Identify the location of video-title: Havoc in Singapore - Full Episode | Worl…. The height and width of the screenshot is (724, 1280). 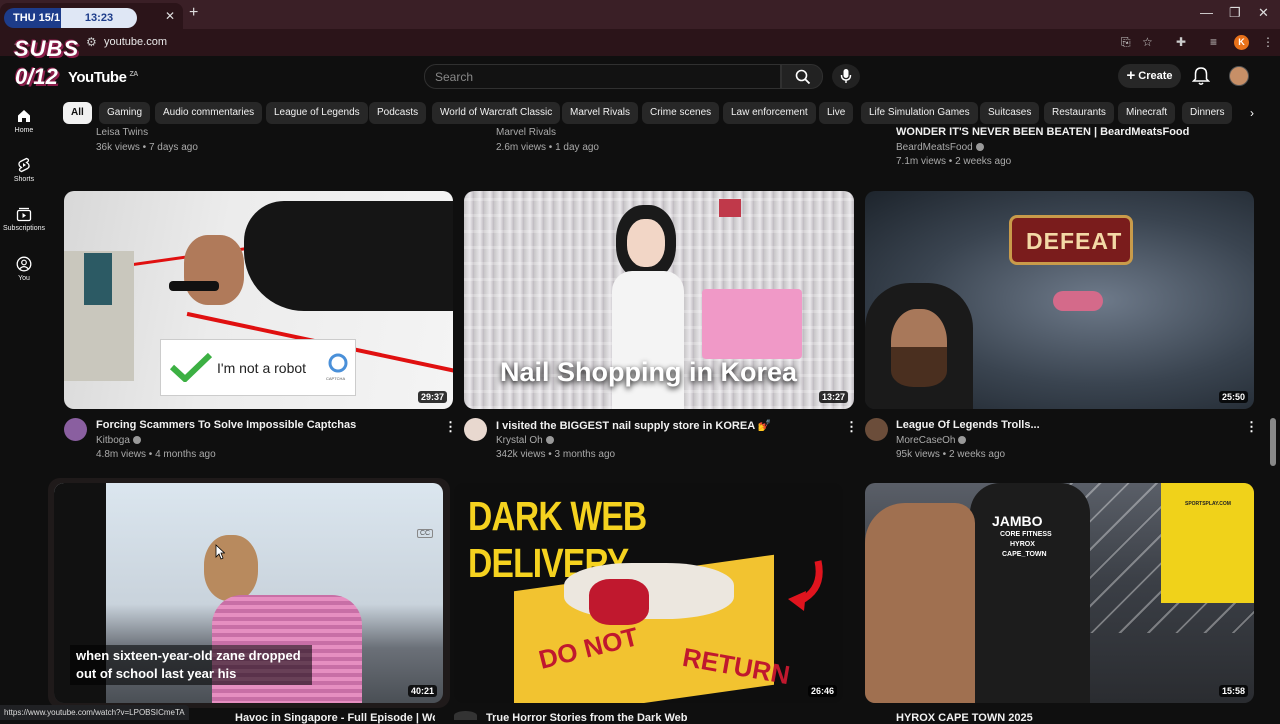
(335, 718).